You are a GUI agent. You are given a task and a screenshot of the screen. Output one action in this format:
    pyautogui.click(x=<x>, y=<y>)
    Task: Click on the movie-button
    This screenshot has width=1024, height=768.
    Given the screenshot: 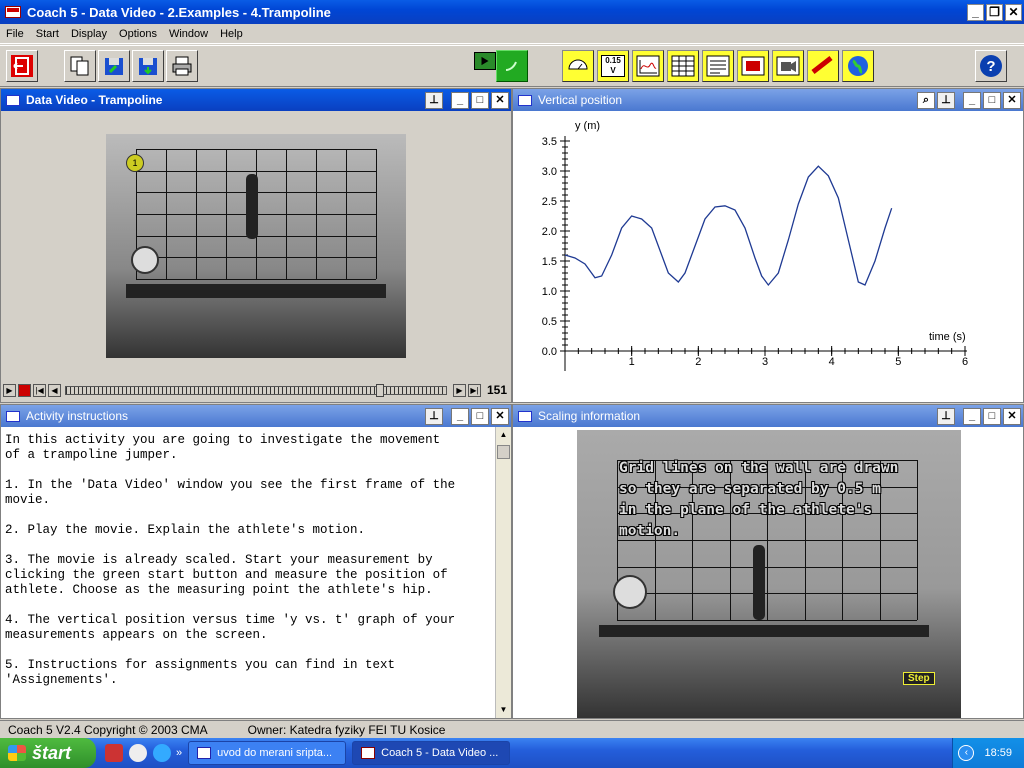 What is the action you would take?
    pyautogui.click(x=788, y=66)
    